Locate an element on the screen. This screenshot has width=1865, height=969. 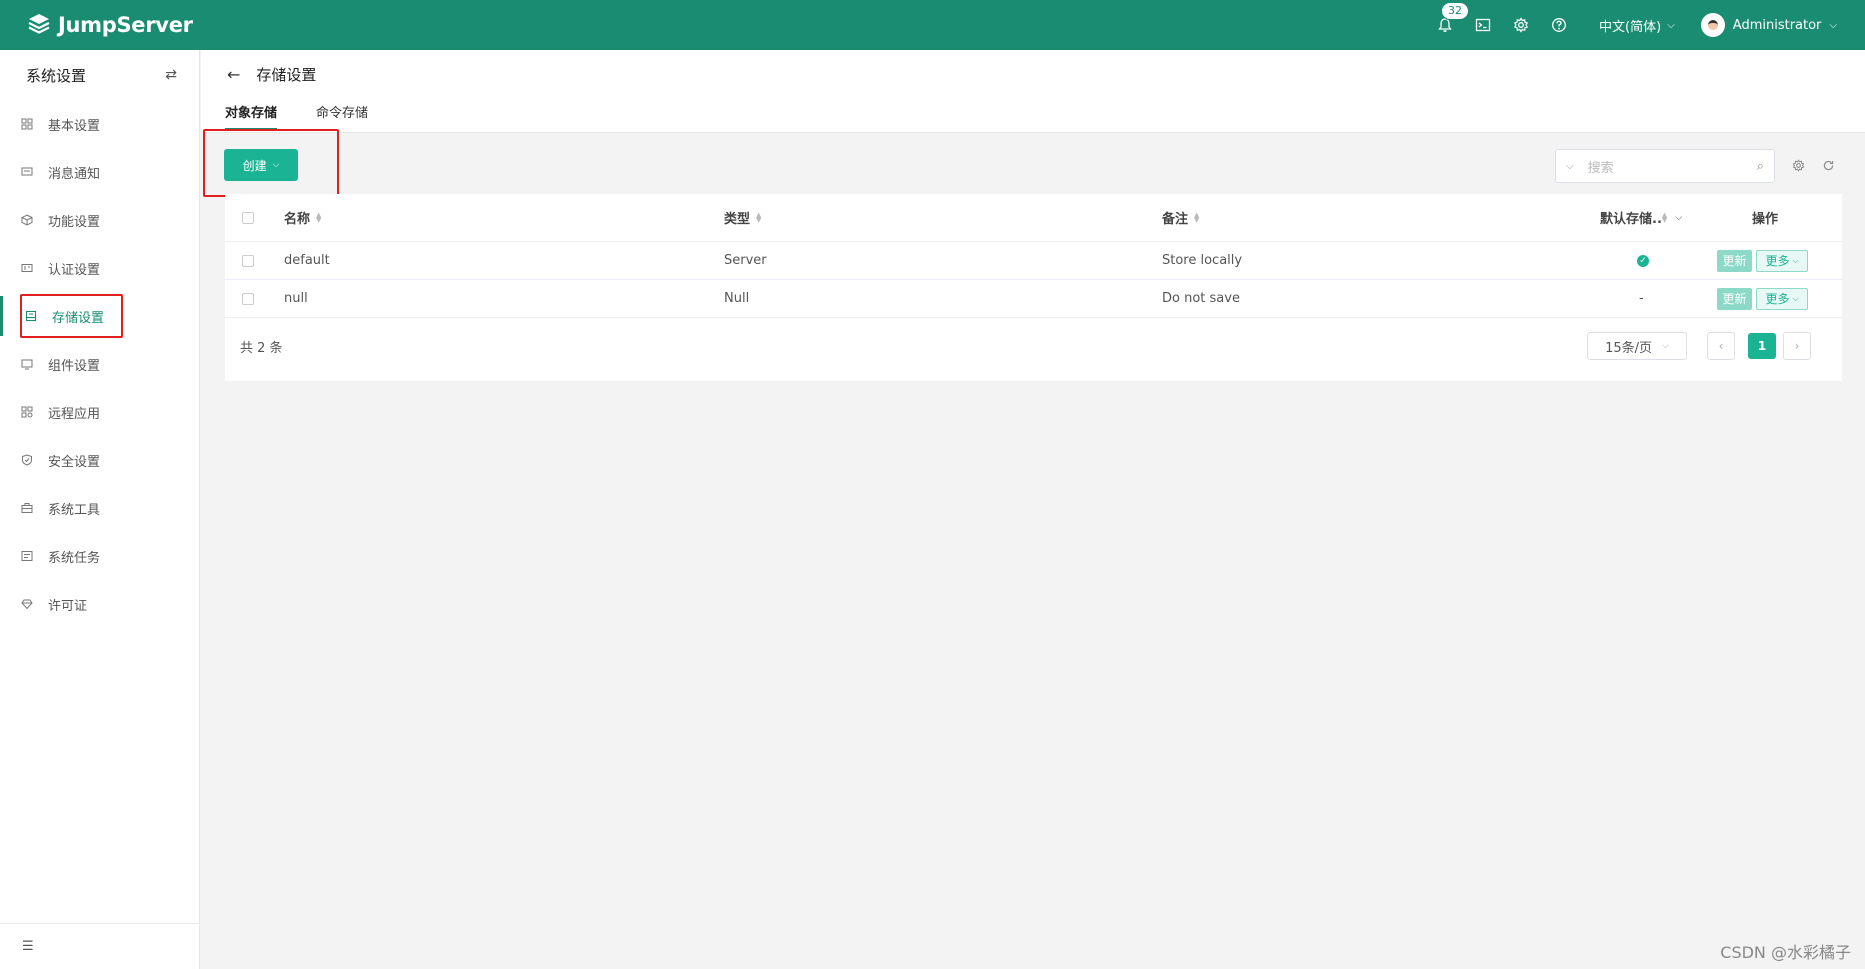
cell-name: default is located at coordinates (307, 260).